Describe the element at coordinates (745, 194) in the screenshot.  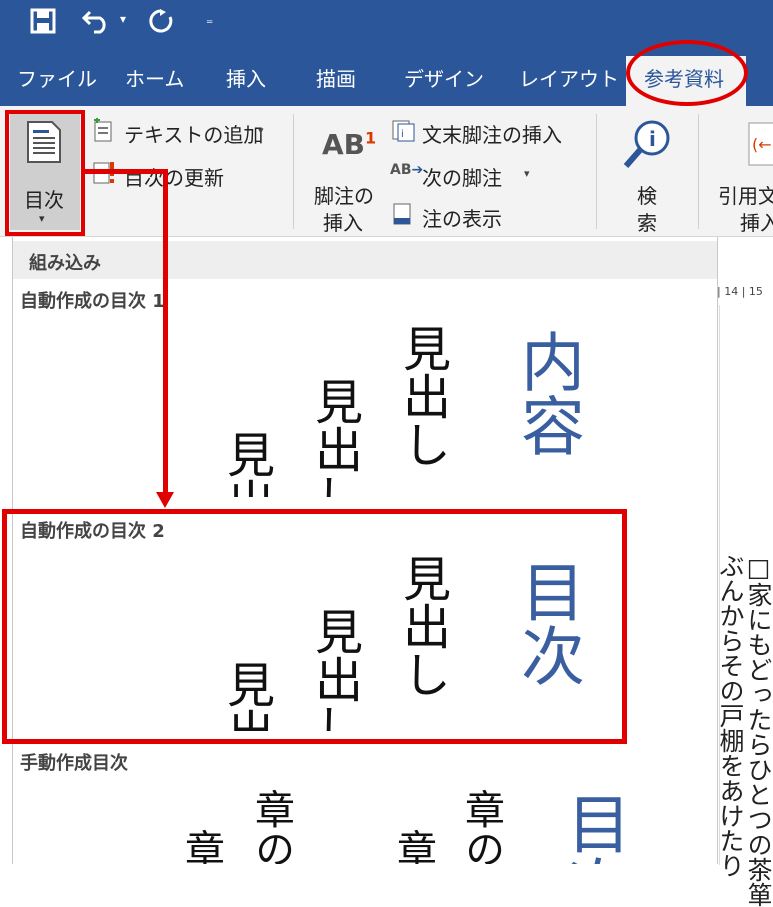
I see `citation-label-line1: 引用文` at that location.